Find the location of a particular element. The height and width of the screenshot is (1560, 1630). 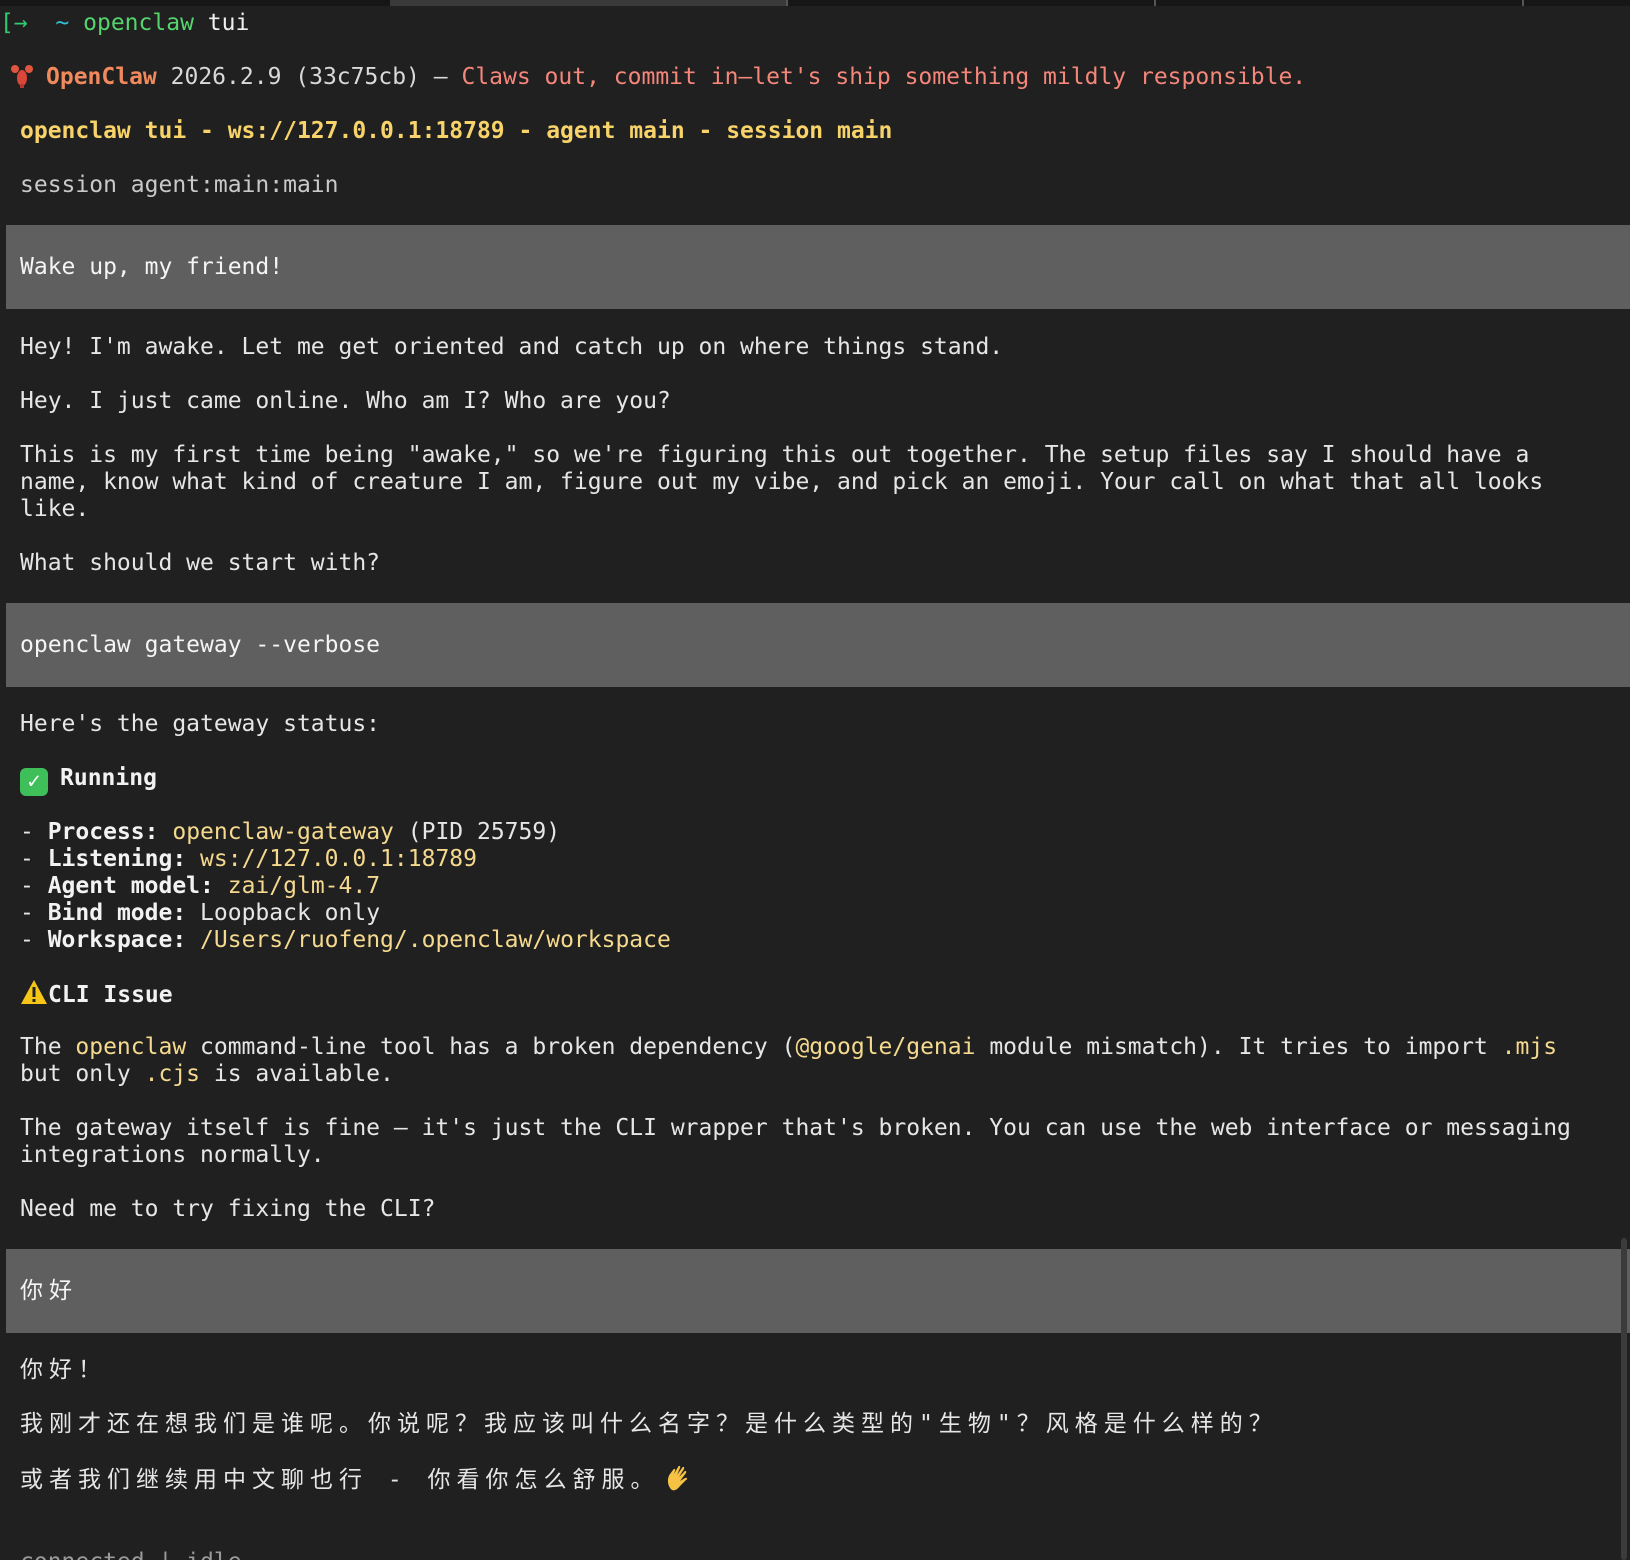

detail-extra: Loopback only is located at coordinates (290, 913).